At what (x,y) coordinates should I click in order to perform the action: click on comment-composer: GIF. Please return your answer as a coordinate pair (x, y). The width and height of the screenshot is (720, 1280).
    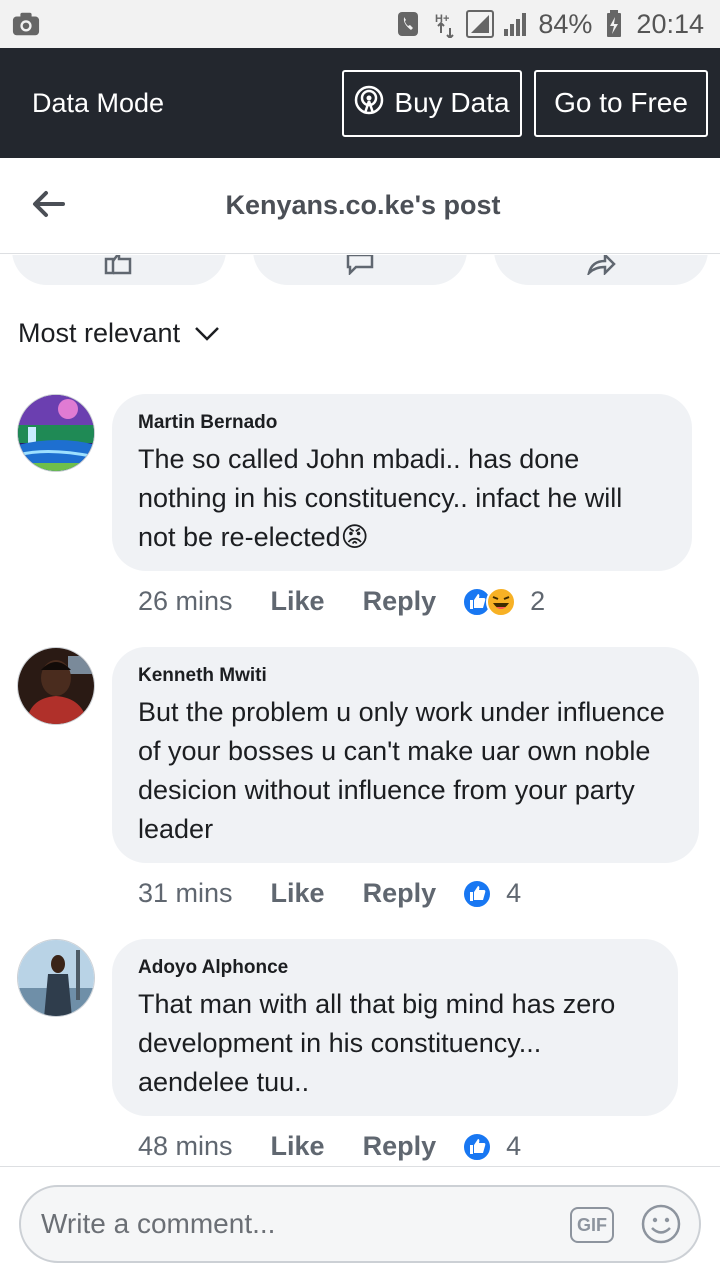
    Looking at the image, I should click on (360, 1223).